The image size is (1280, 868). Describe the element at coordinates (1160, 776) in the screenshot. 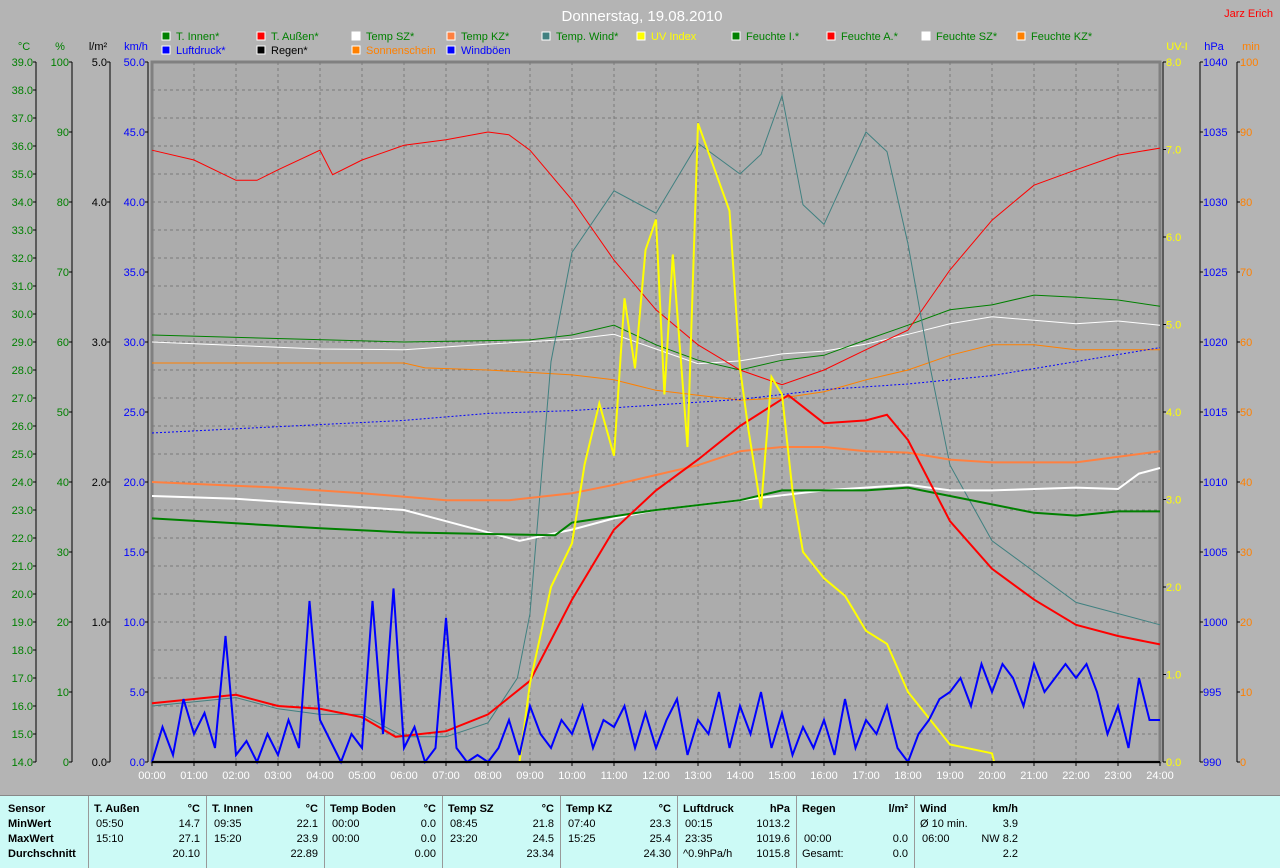

I see `x-tick-label: 24:00` at that location.